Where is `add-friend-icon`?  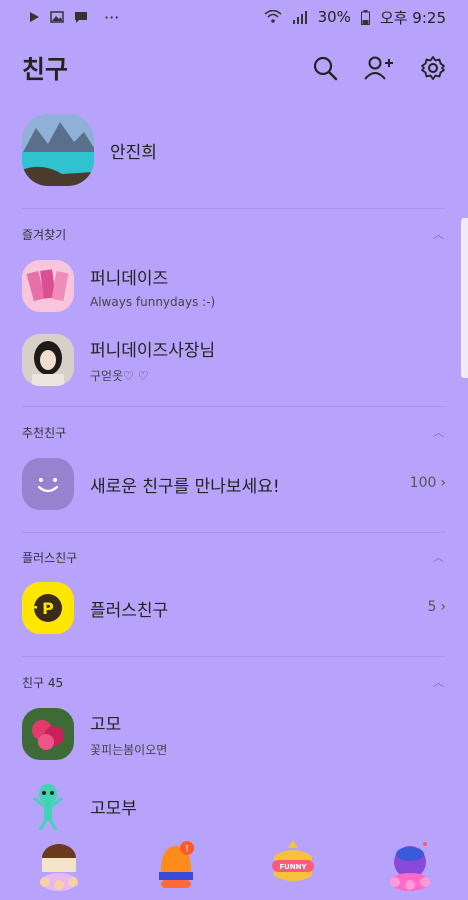
add-friend-icon is located at coordinates (379, 68).